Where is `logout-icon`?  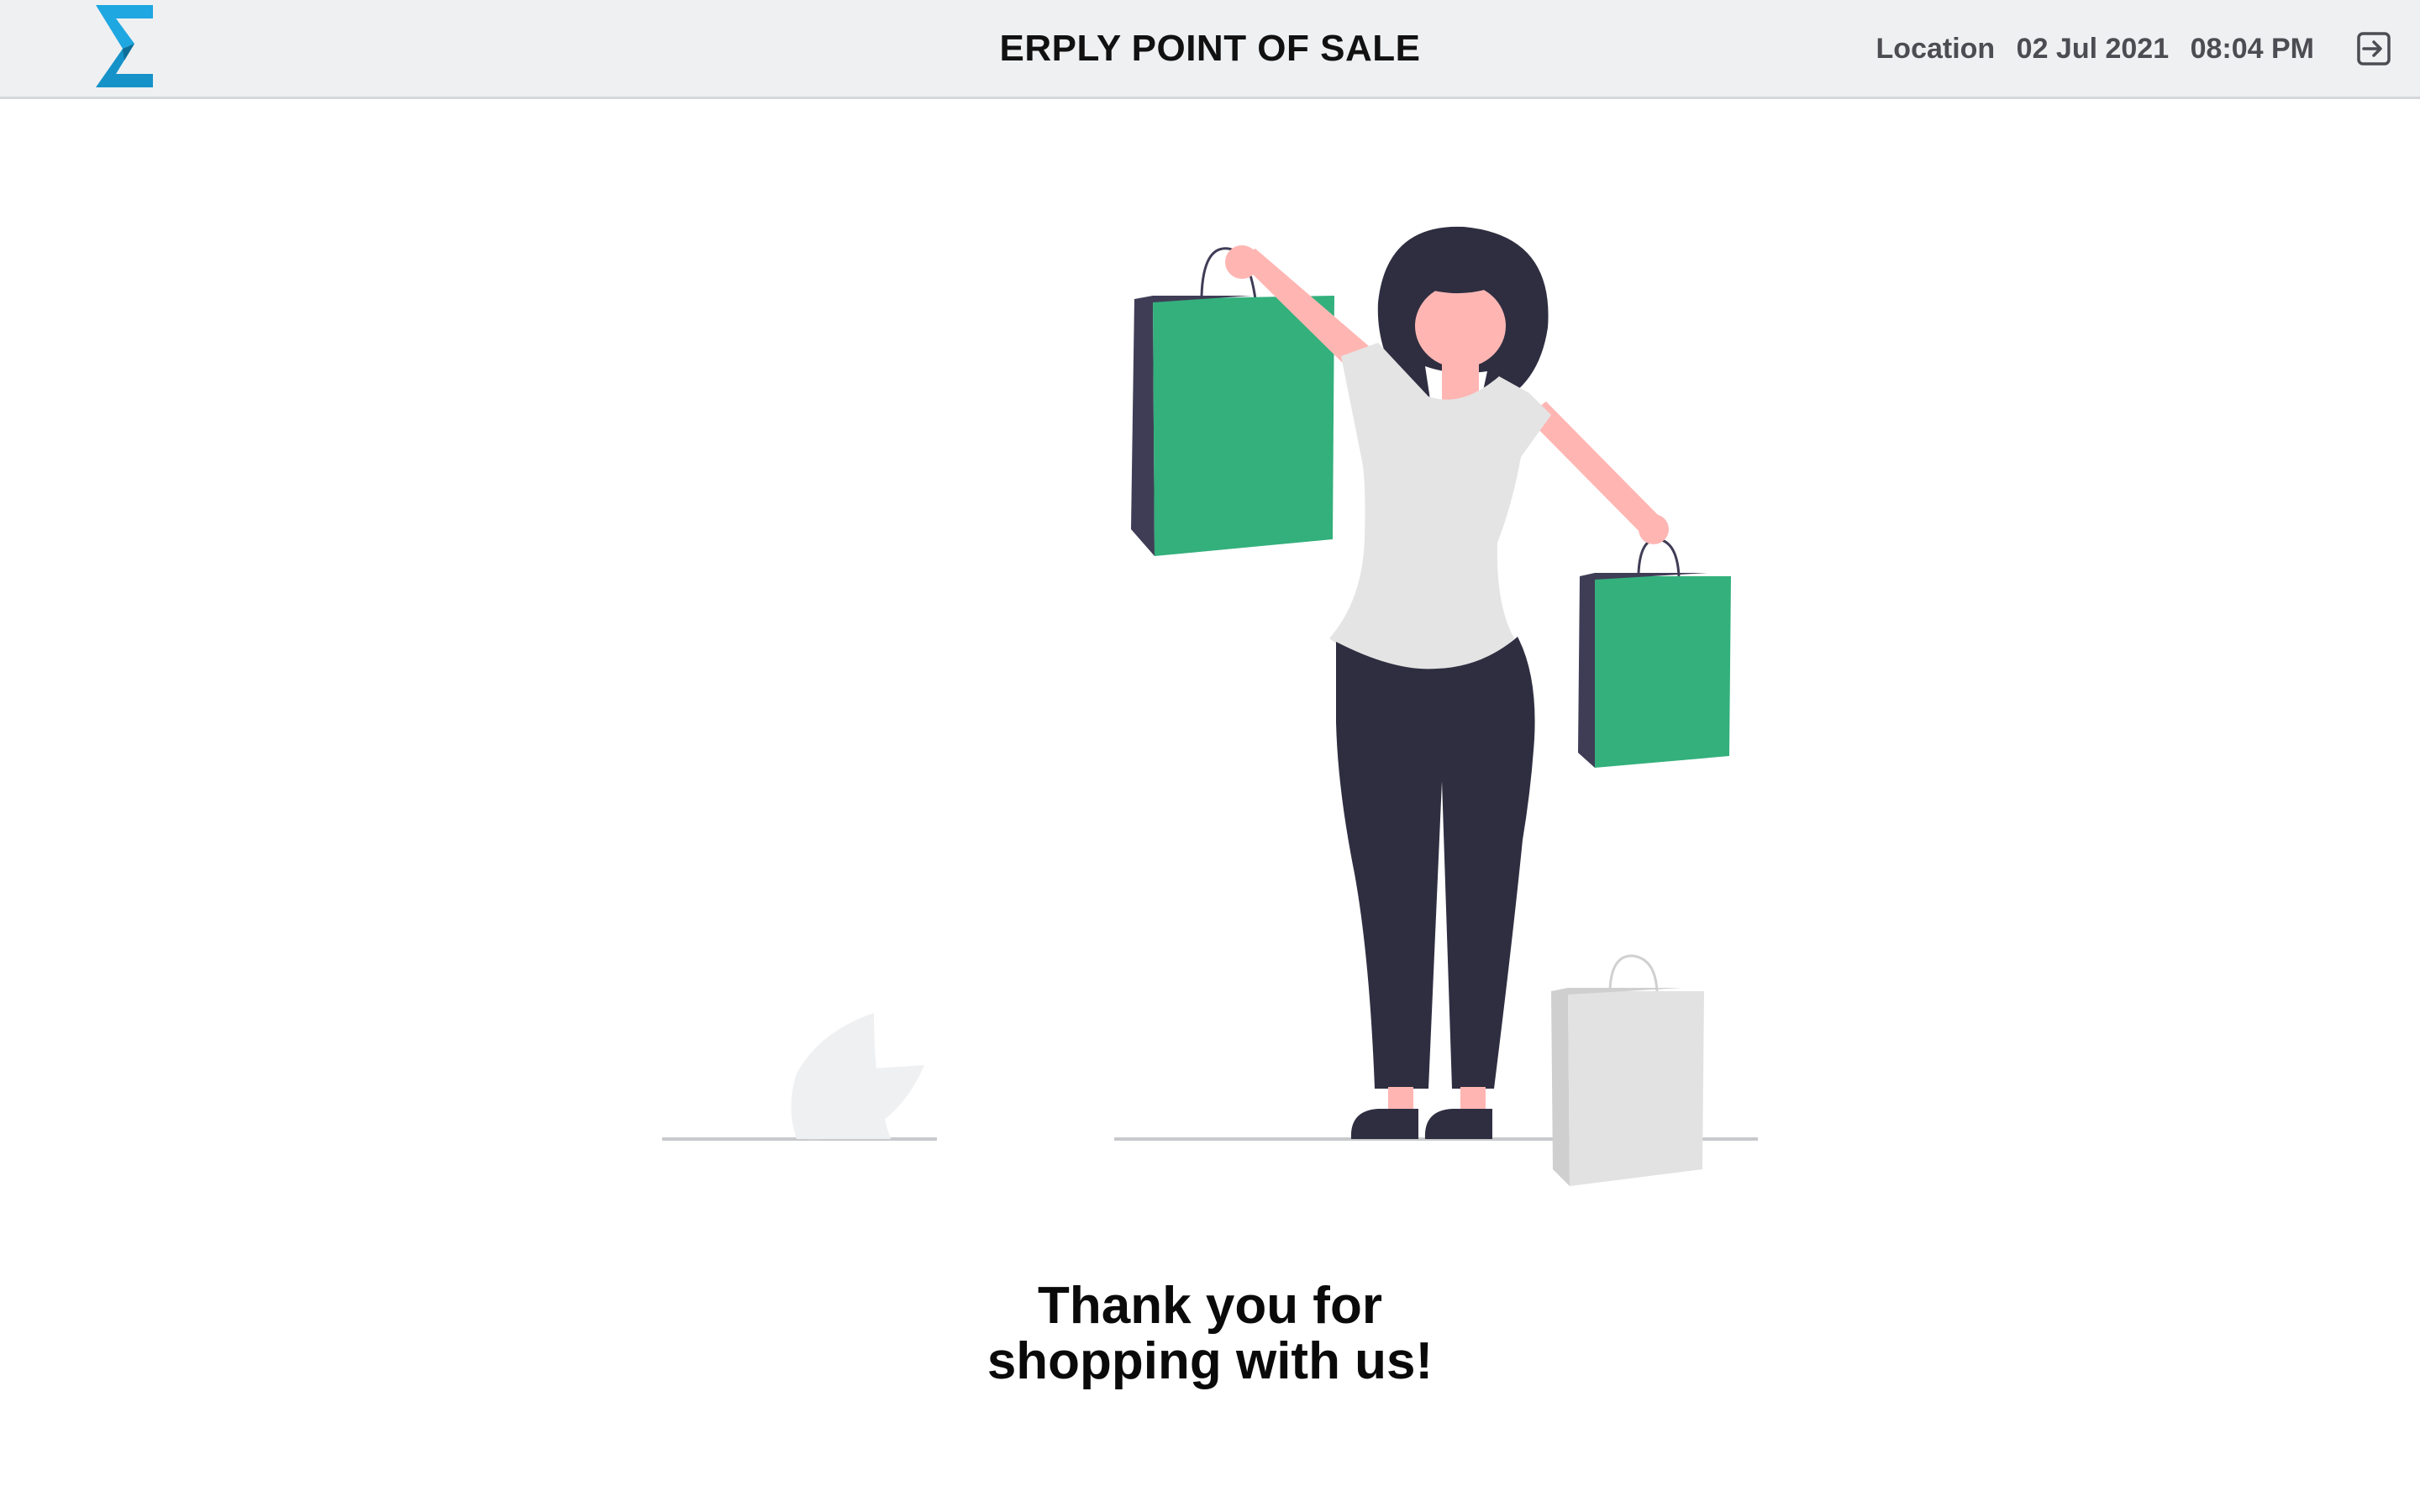
logout-icon is located at coordinates (2373, 48).